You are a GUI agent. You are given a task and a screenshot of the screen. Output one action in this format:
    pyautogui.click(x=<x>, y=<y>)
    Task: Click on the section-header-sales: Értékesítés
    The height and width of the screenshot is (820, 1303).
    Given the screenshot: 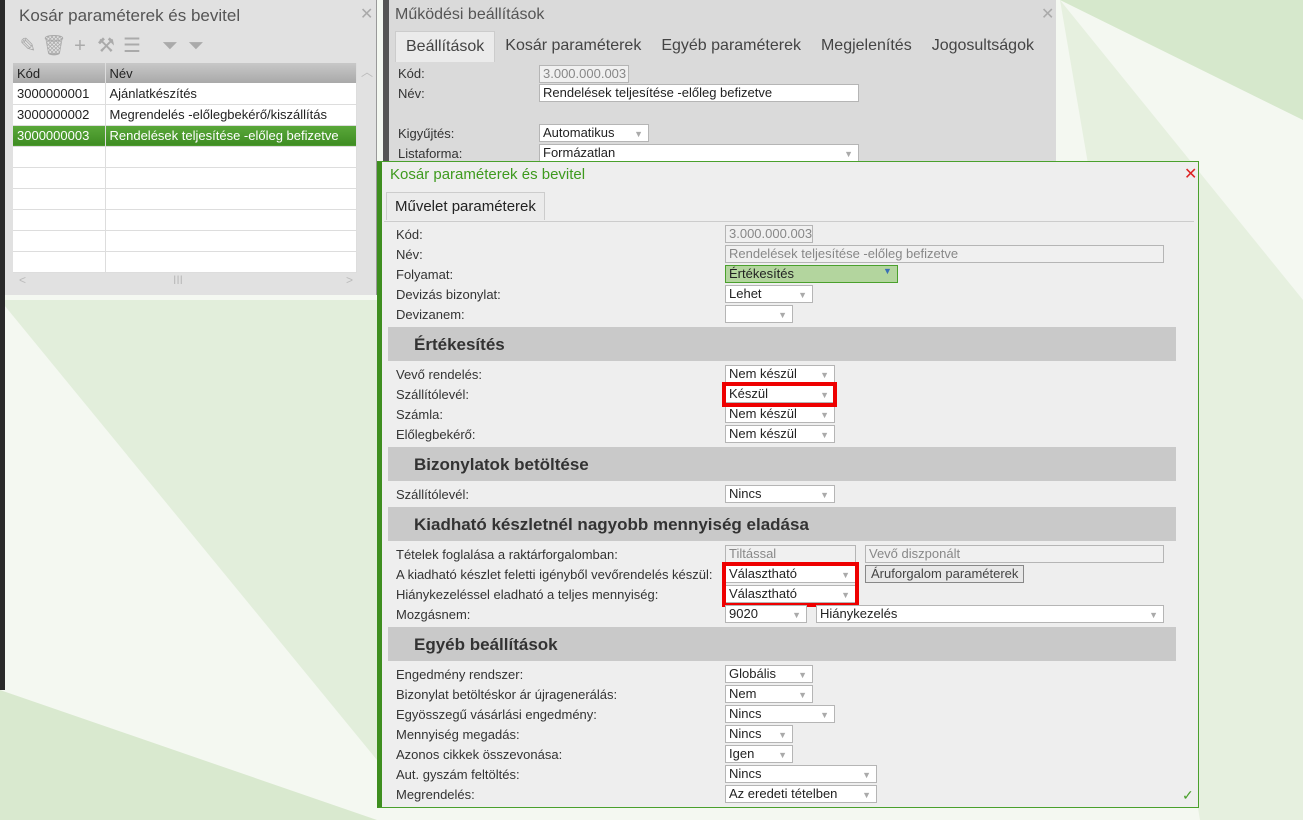 What is the action you would take?
    pyautogui.click(x=782, y=344)
    